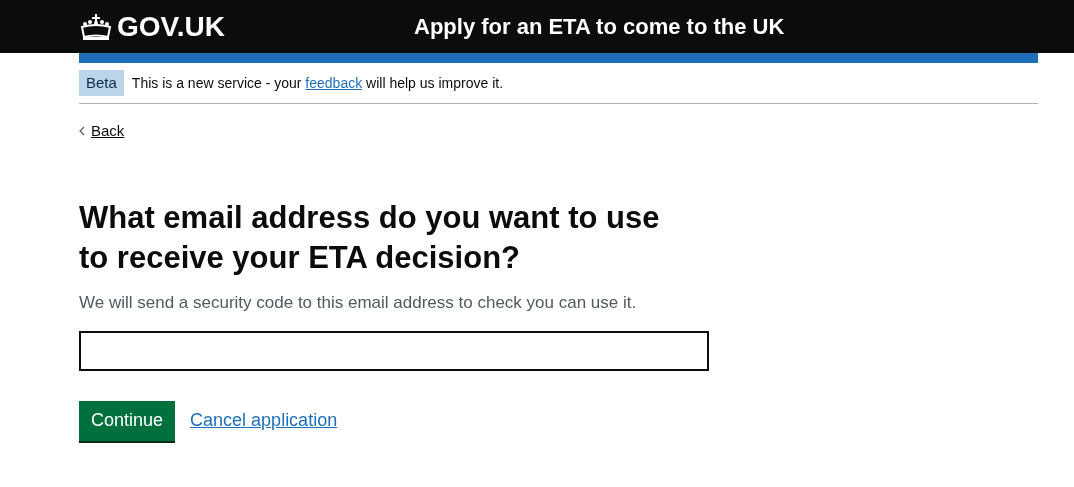 The width and height of the screenshot is (1074, 487). Describe the element at coordinates (82, 131) in the screenshot. I see `chevron-left-icon` at that location.